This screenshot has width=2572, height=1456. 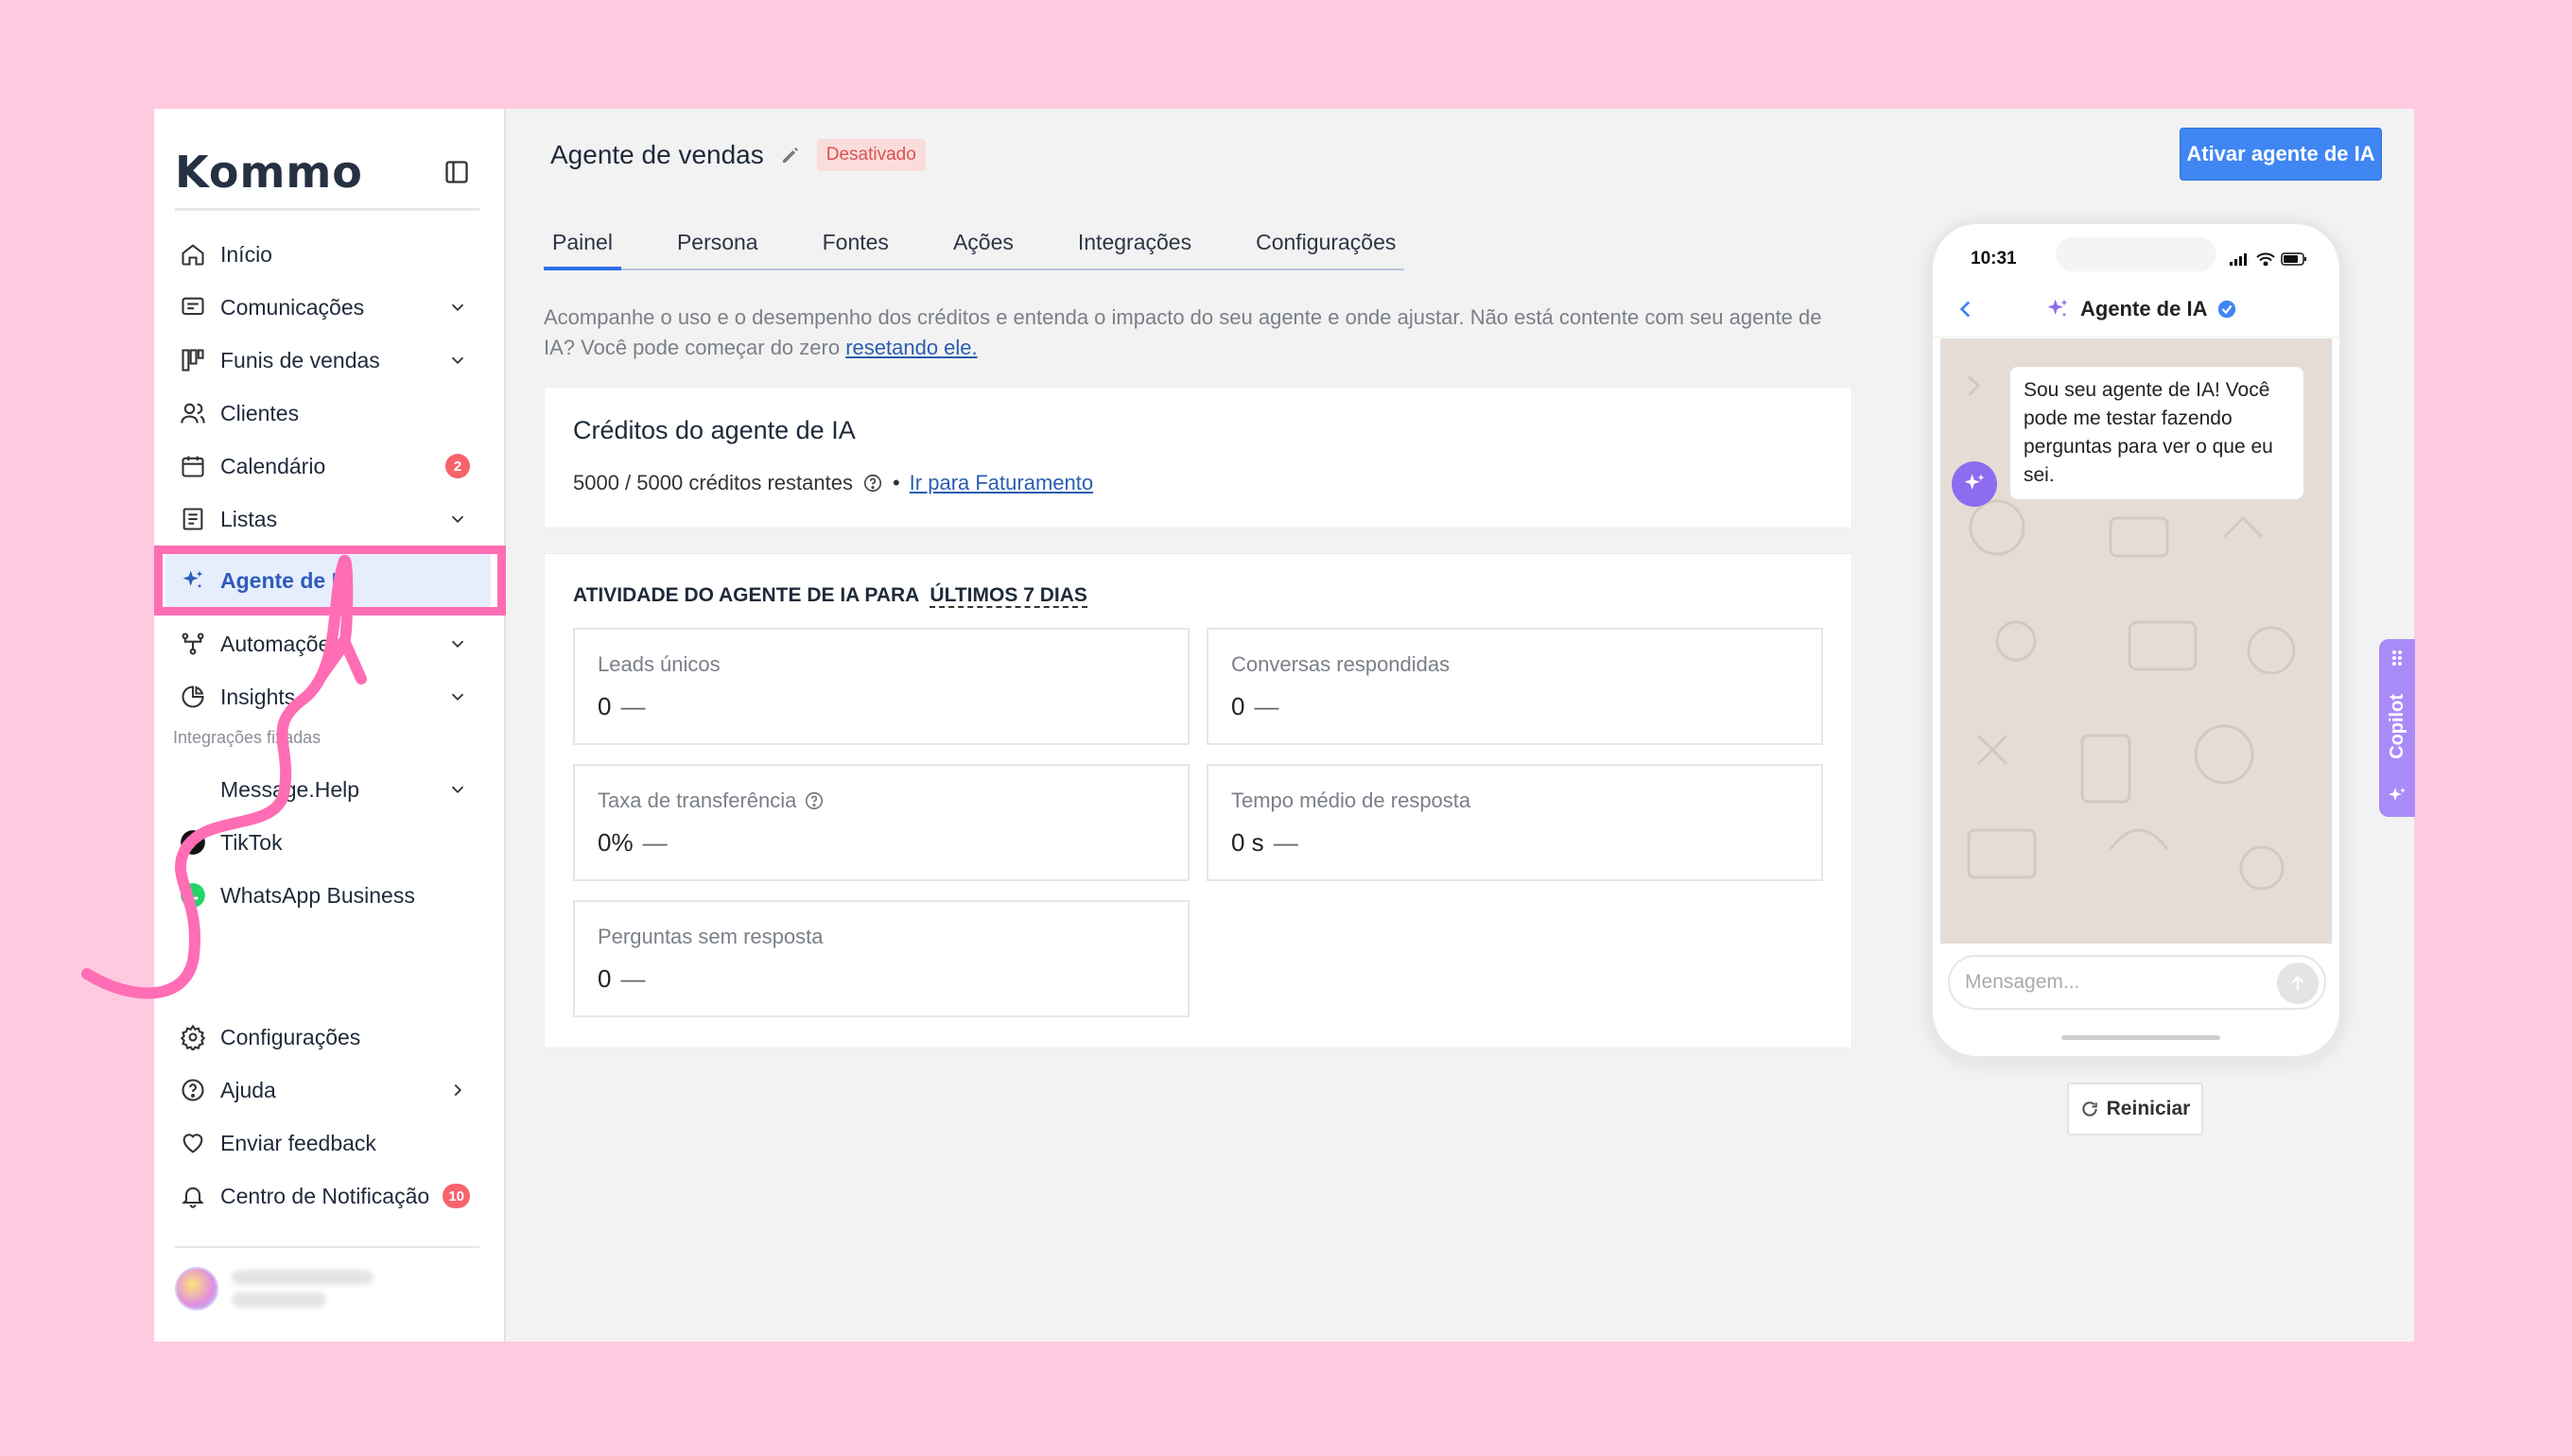 What do you see at coordinates (327, 895) in the screenshot?
I see `sidebar-item-whatsapp: WhatsApp Business` at bounding box center [327, 895].